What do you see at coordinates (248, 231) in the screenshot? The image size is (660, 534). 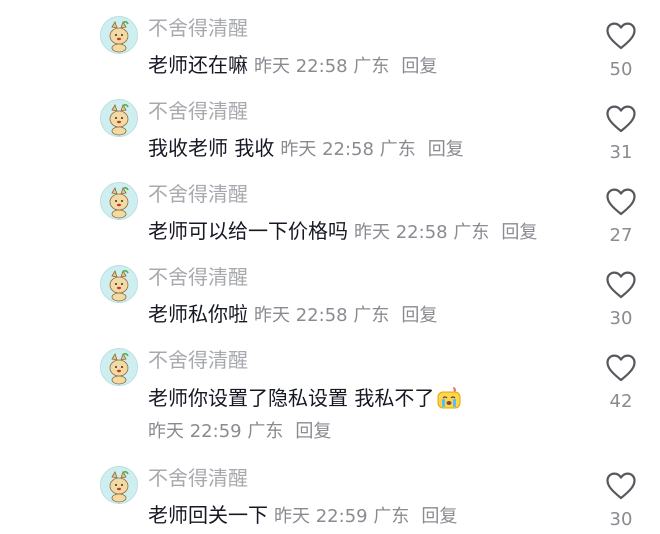 I see `comment-text: 老师可以给一下价格吗` at bounding box center [248, 231].